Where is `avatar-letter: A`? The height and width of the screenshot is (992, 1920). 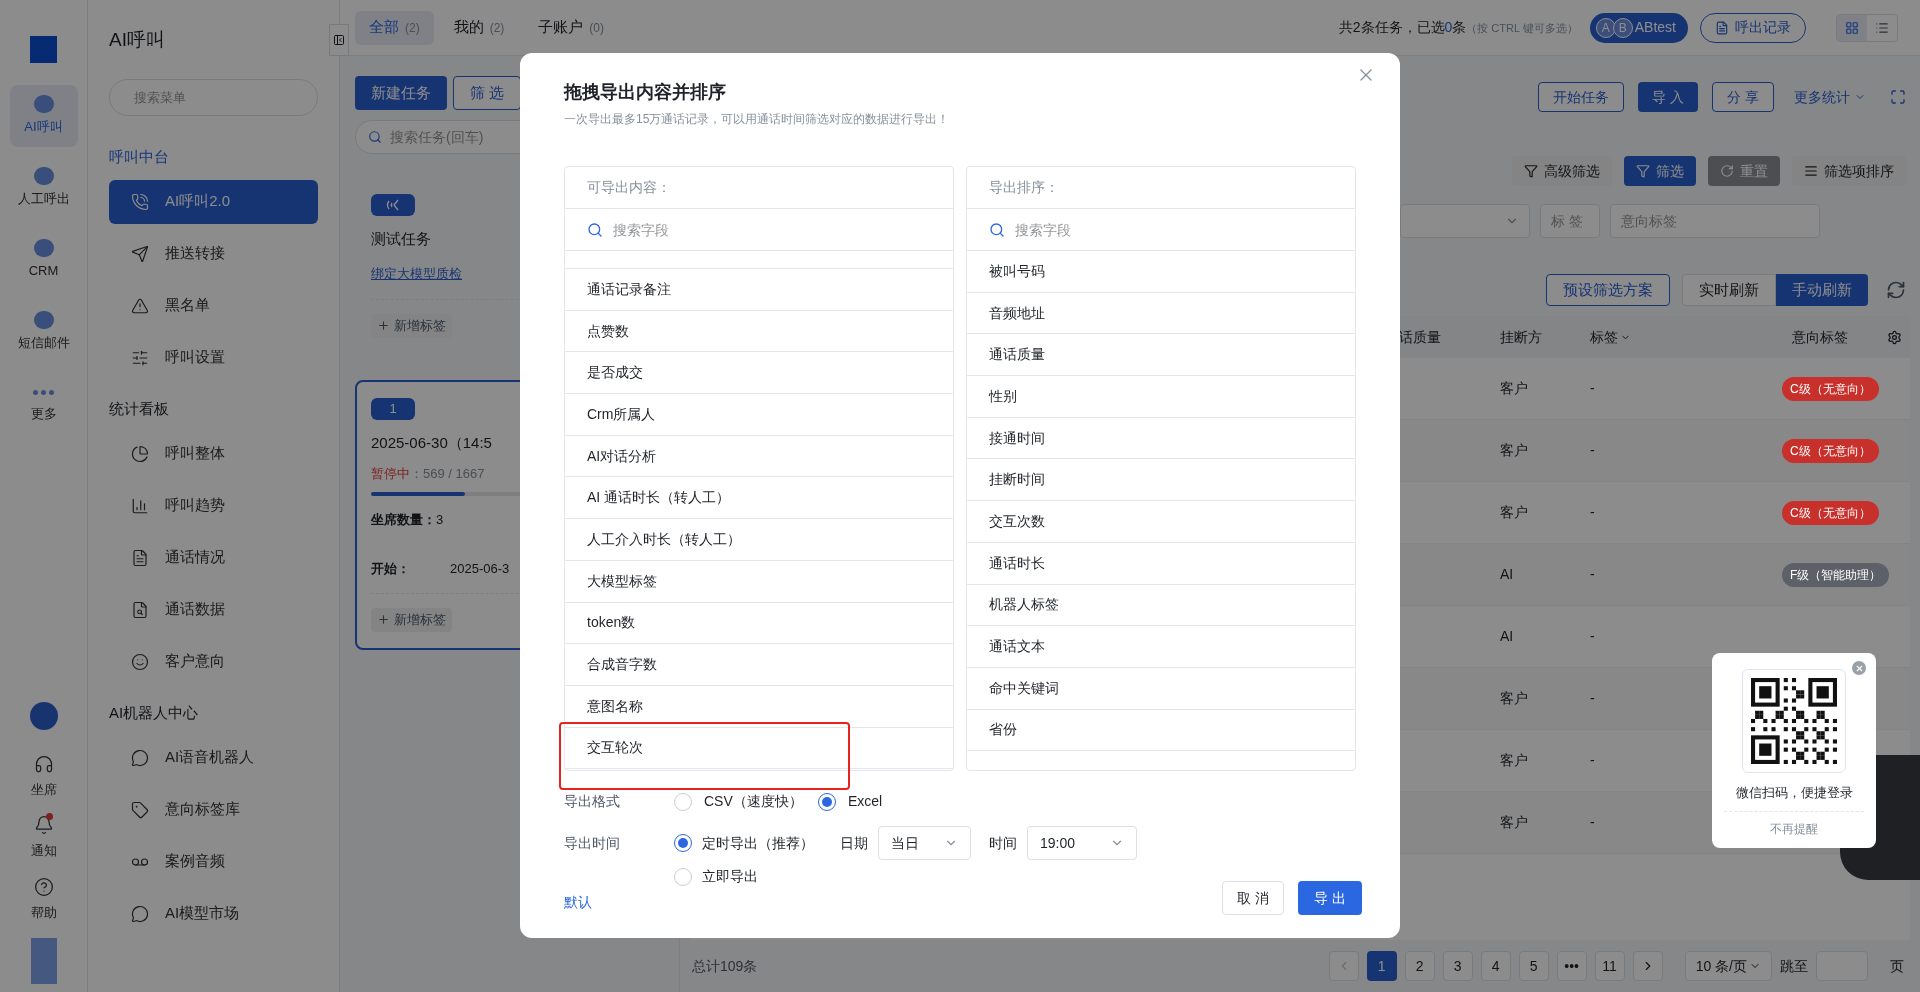
avatar-letter: A is located at coordinates (1605, 27).